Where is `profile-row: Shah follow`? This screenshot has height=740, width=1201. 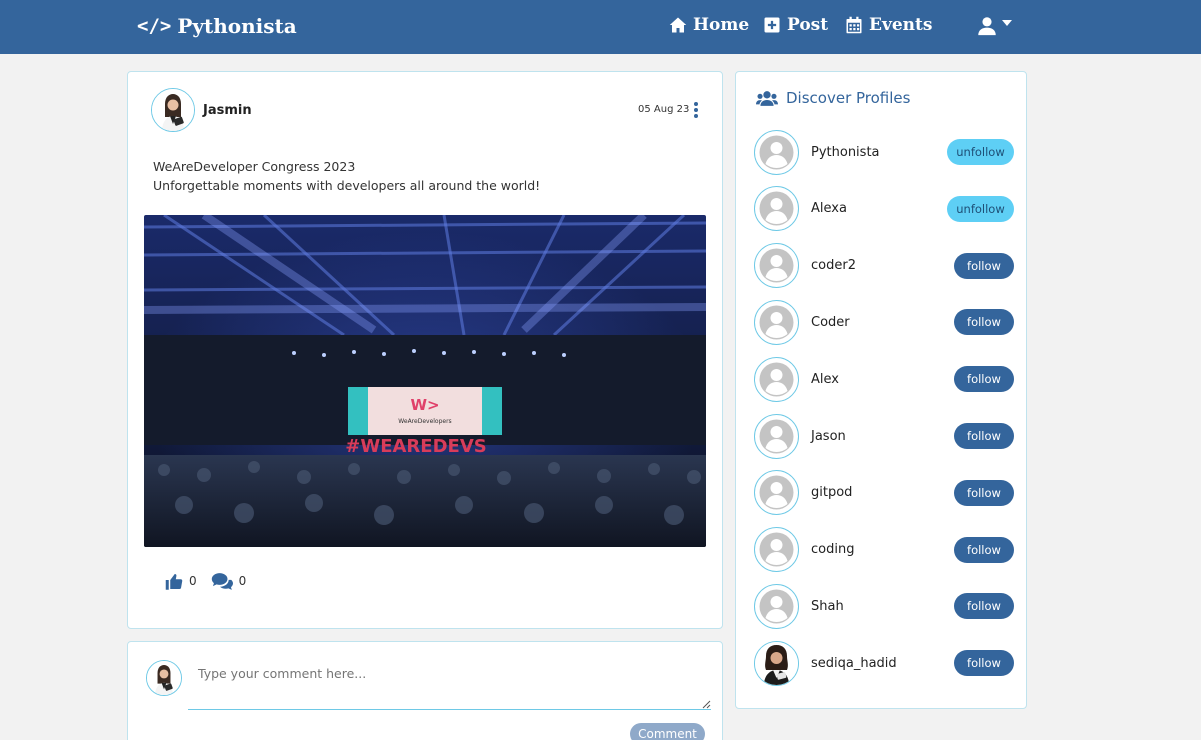 profile-row: Shah follow is located at coordinates (884, 606).